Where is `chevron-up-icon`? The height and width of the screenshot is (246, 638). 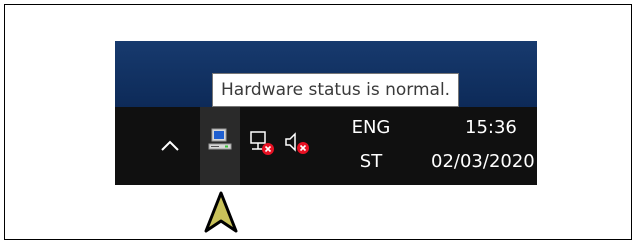 chevron-up-icon is located at coordinates (170, 146).